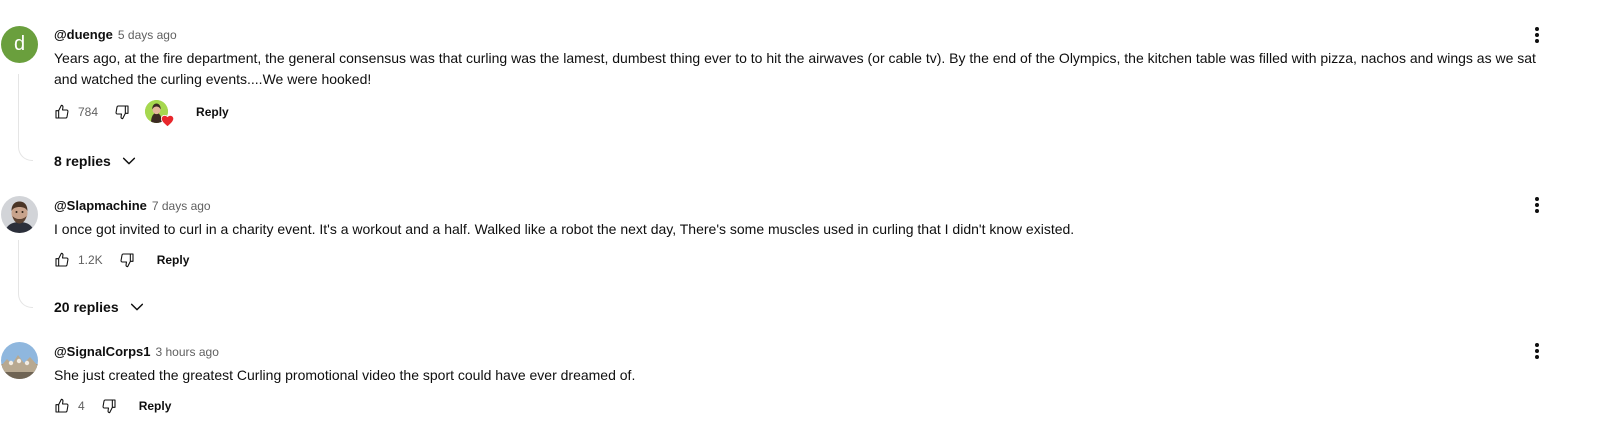 The image size is (1600, 433). Describe the element at coordinates (81, 406) in the screenshot. I see `like-count: 4` at that location.